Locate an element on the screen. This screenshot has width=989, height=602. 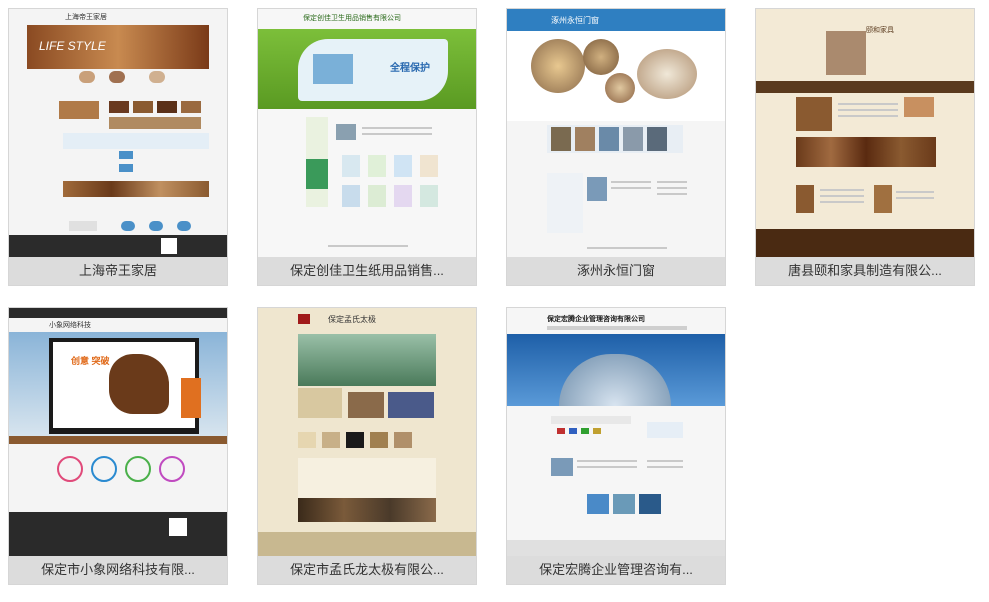
thumb-site-title: 颐和家具 is located at coordinates (880, 30).